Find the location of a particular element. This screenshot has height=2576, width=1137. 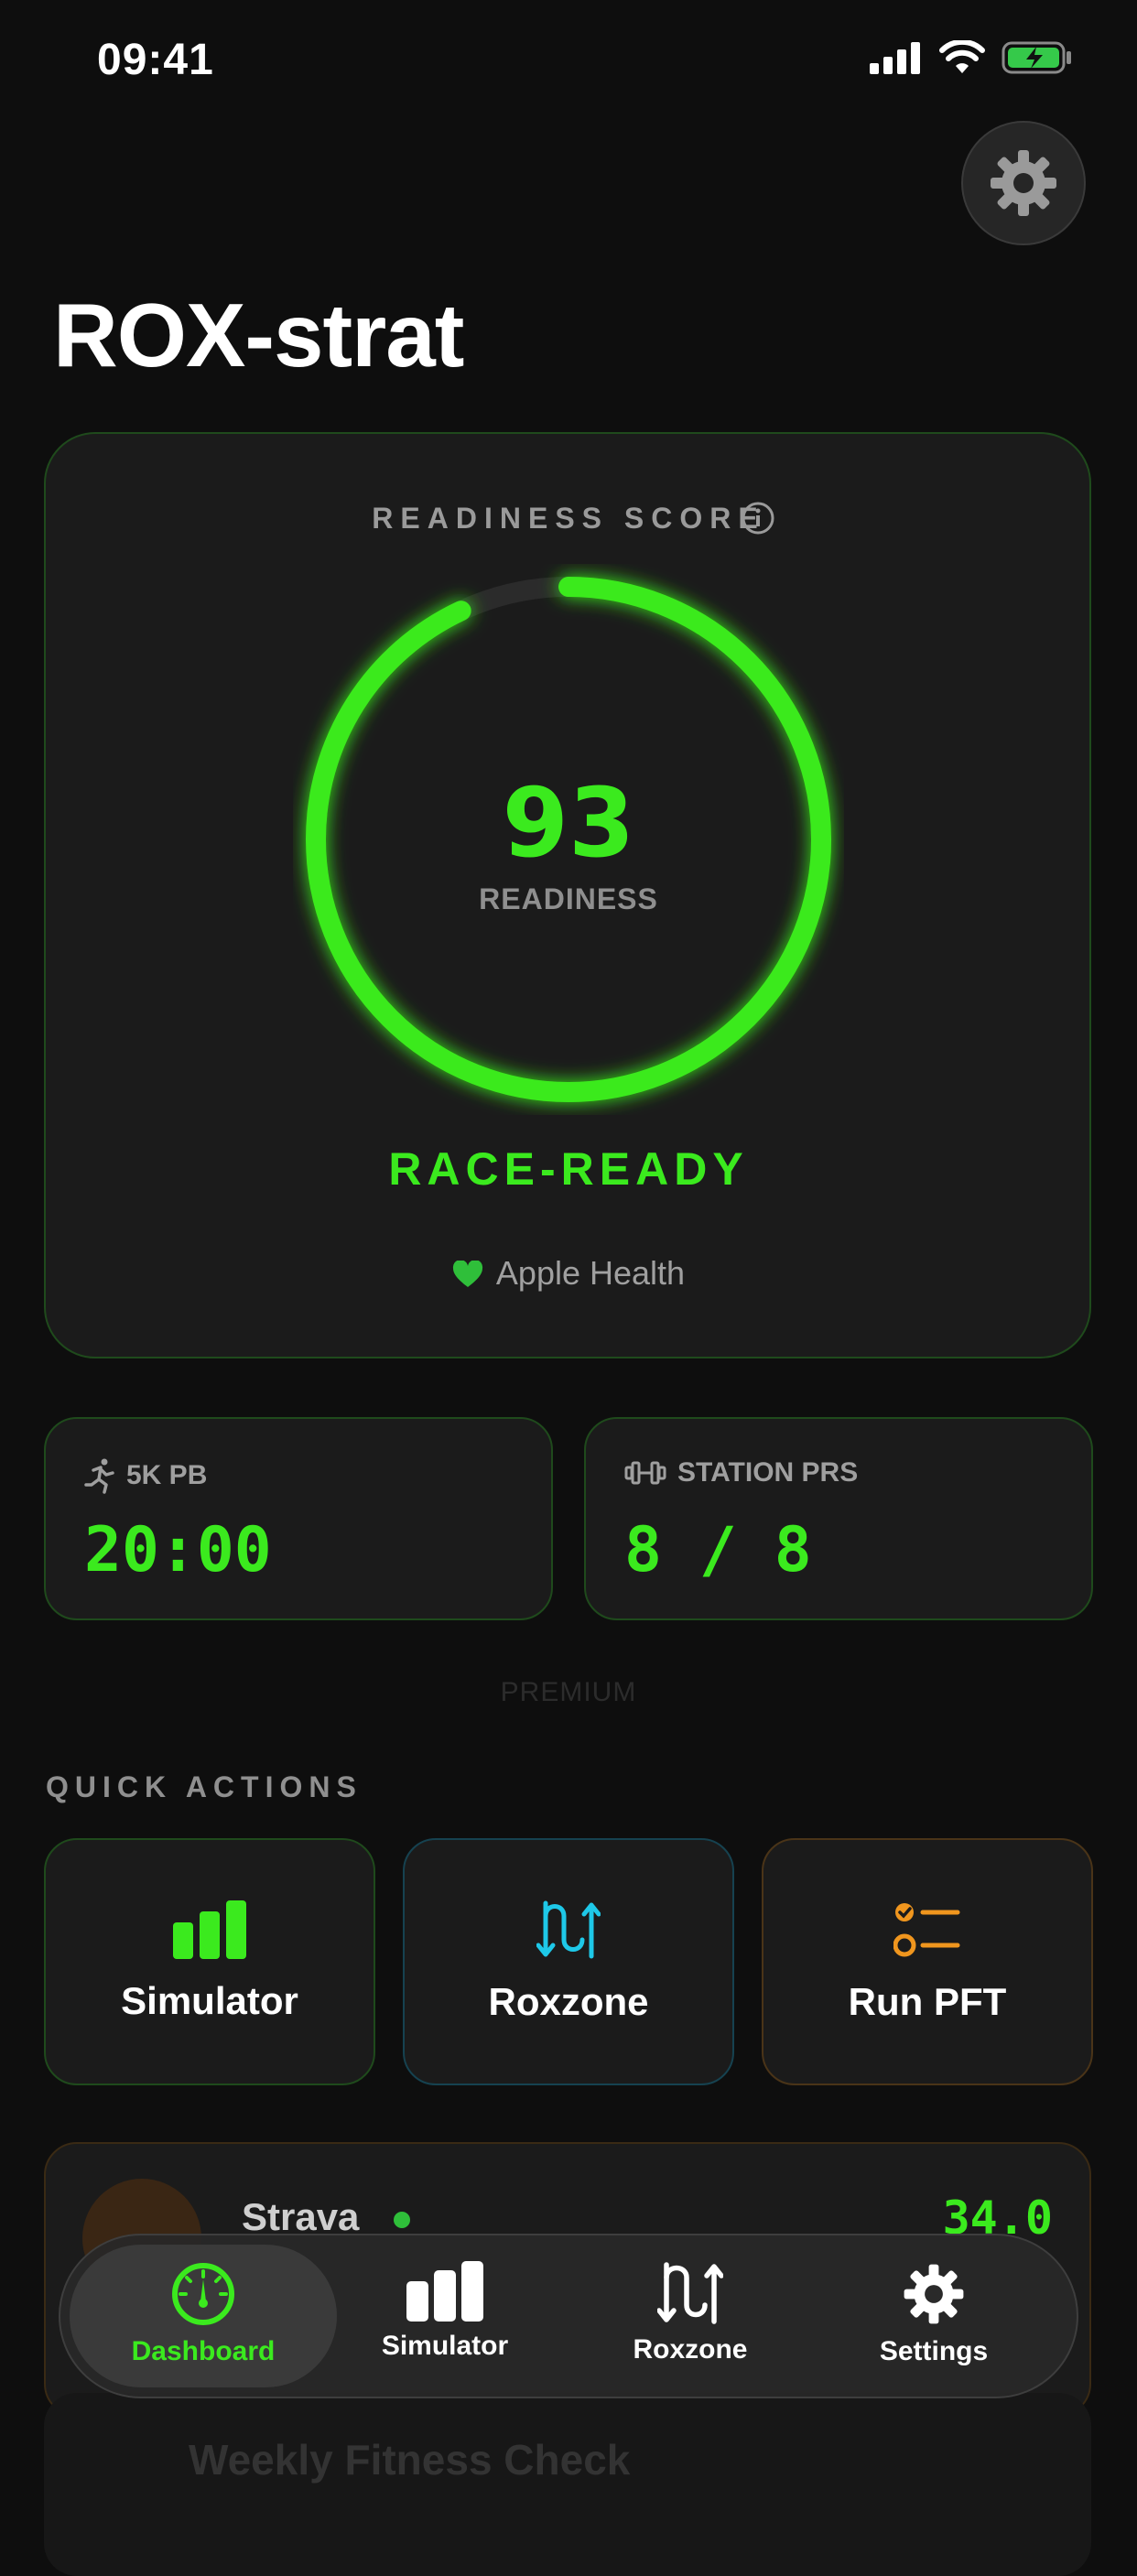

readiness-sublabel: READINESS is located at coordinates (568, 899).